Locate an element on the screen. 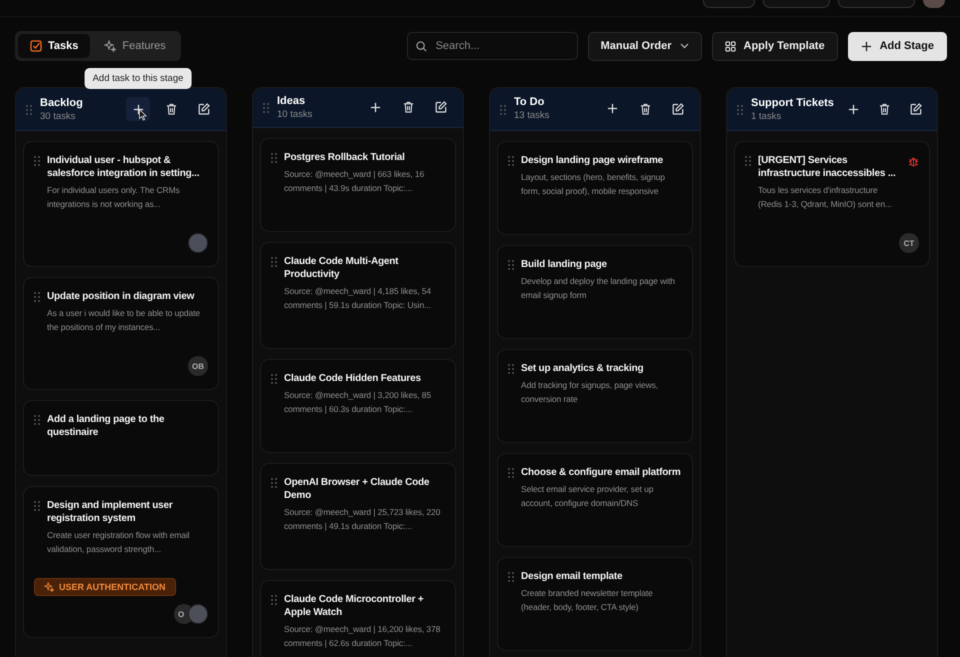 This screenshot has width=960, height=657. task-title: Claude Code Hidden Features is located at coordinates (353, 378).